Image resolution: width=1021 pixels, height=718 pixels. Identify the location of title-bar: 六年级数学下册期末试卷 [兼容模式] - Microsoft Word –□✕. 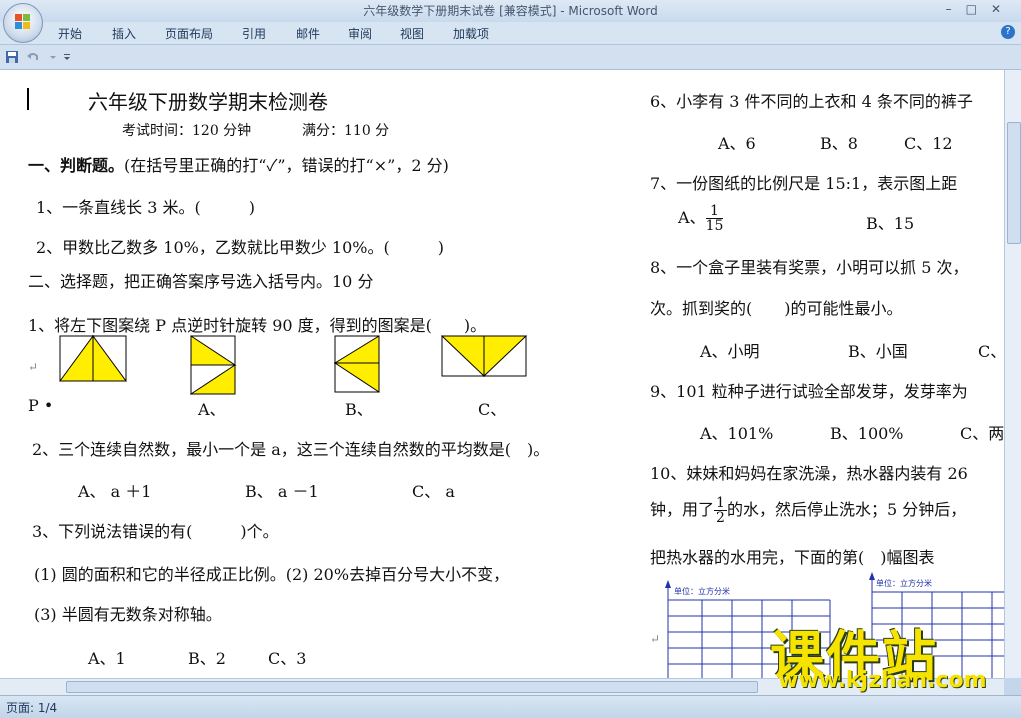
(510, 11).